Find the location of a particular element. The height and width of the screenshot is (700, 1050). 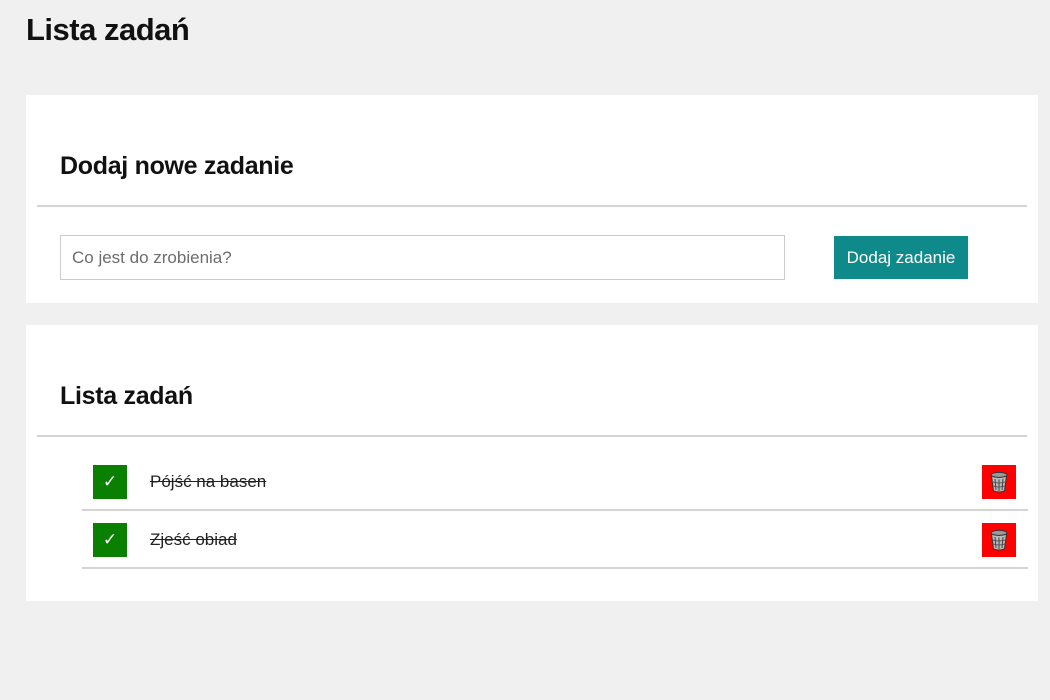

task-row: ✓ Pójść na basen is located at coordinates (555, 482).